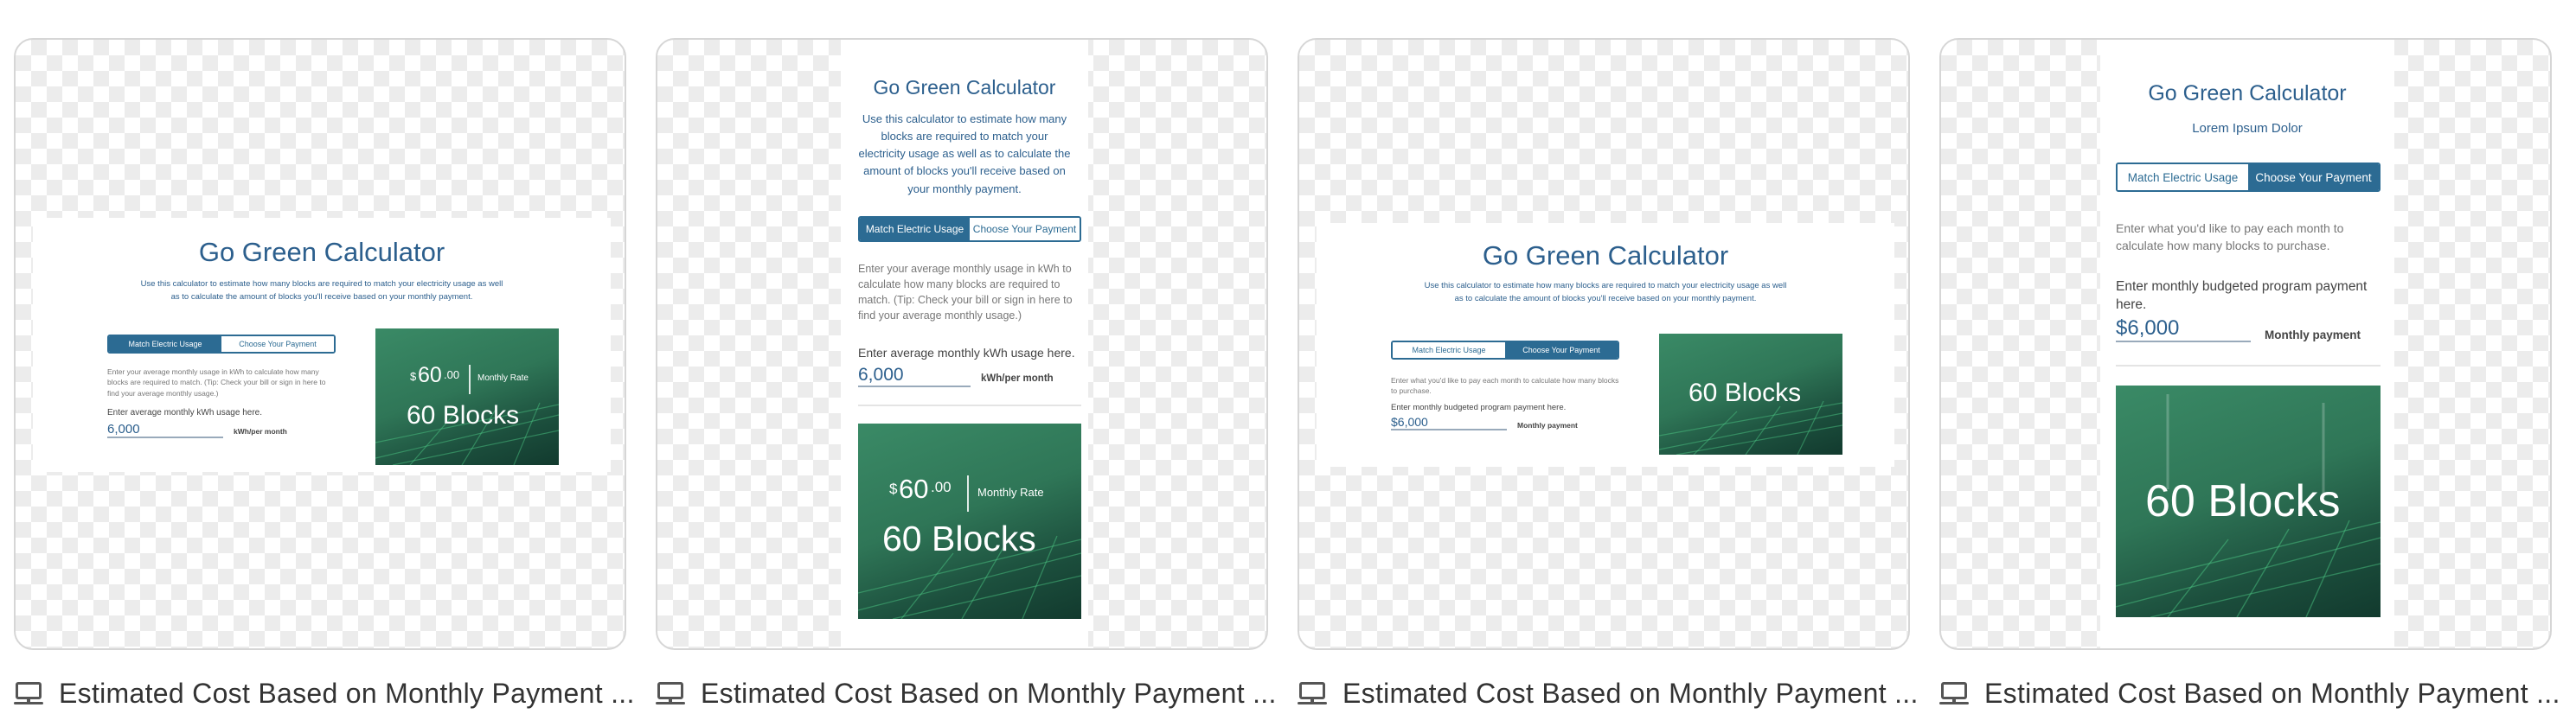  Describe the element at coordinates (2247, 129) in the screenshot. I see `calculator-subtitle: Lorem Ipsum Dolor` at that location.